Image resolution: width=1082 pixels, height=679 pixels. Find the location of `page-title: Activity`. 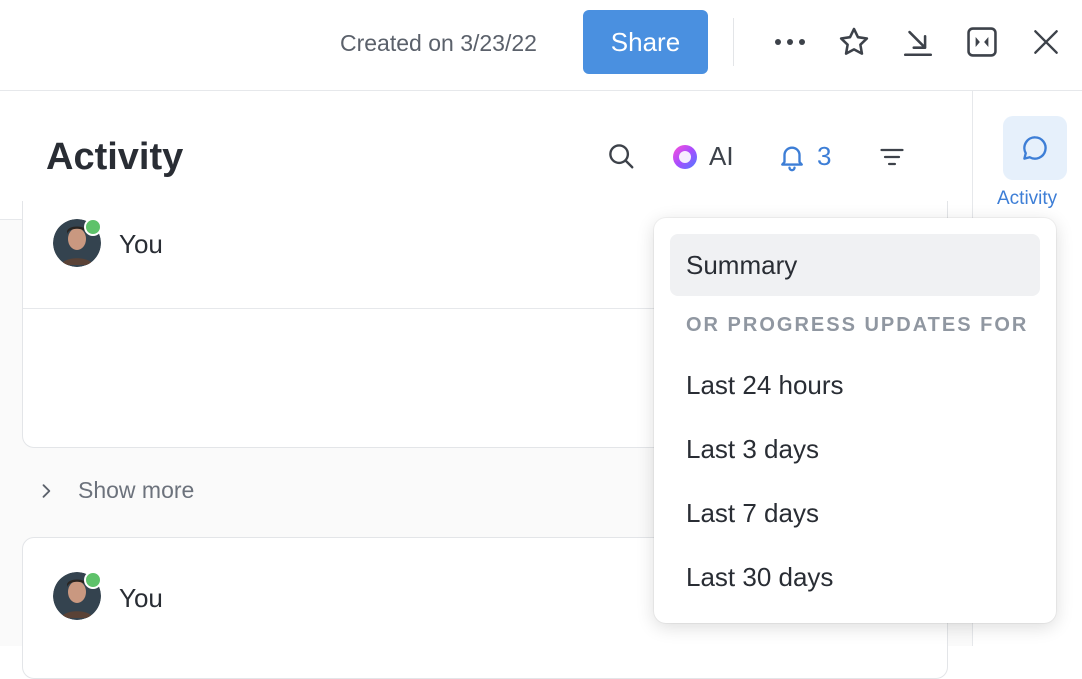

page-title: Activity is located at coordinates (115, 157).